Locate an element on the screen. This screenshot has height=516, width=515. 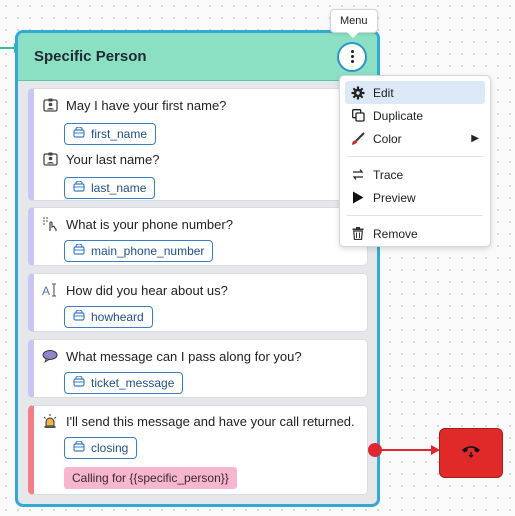
variable-name: howheard is located at coordinates (117, 317).